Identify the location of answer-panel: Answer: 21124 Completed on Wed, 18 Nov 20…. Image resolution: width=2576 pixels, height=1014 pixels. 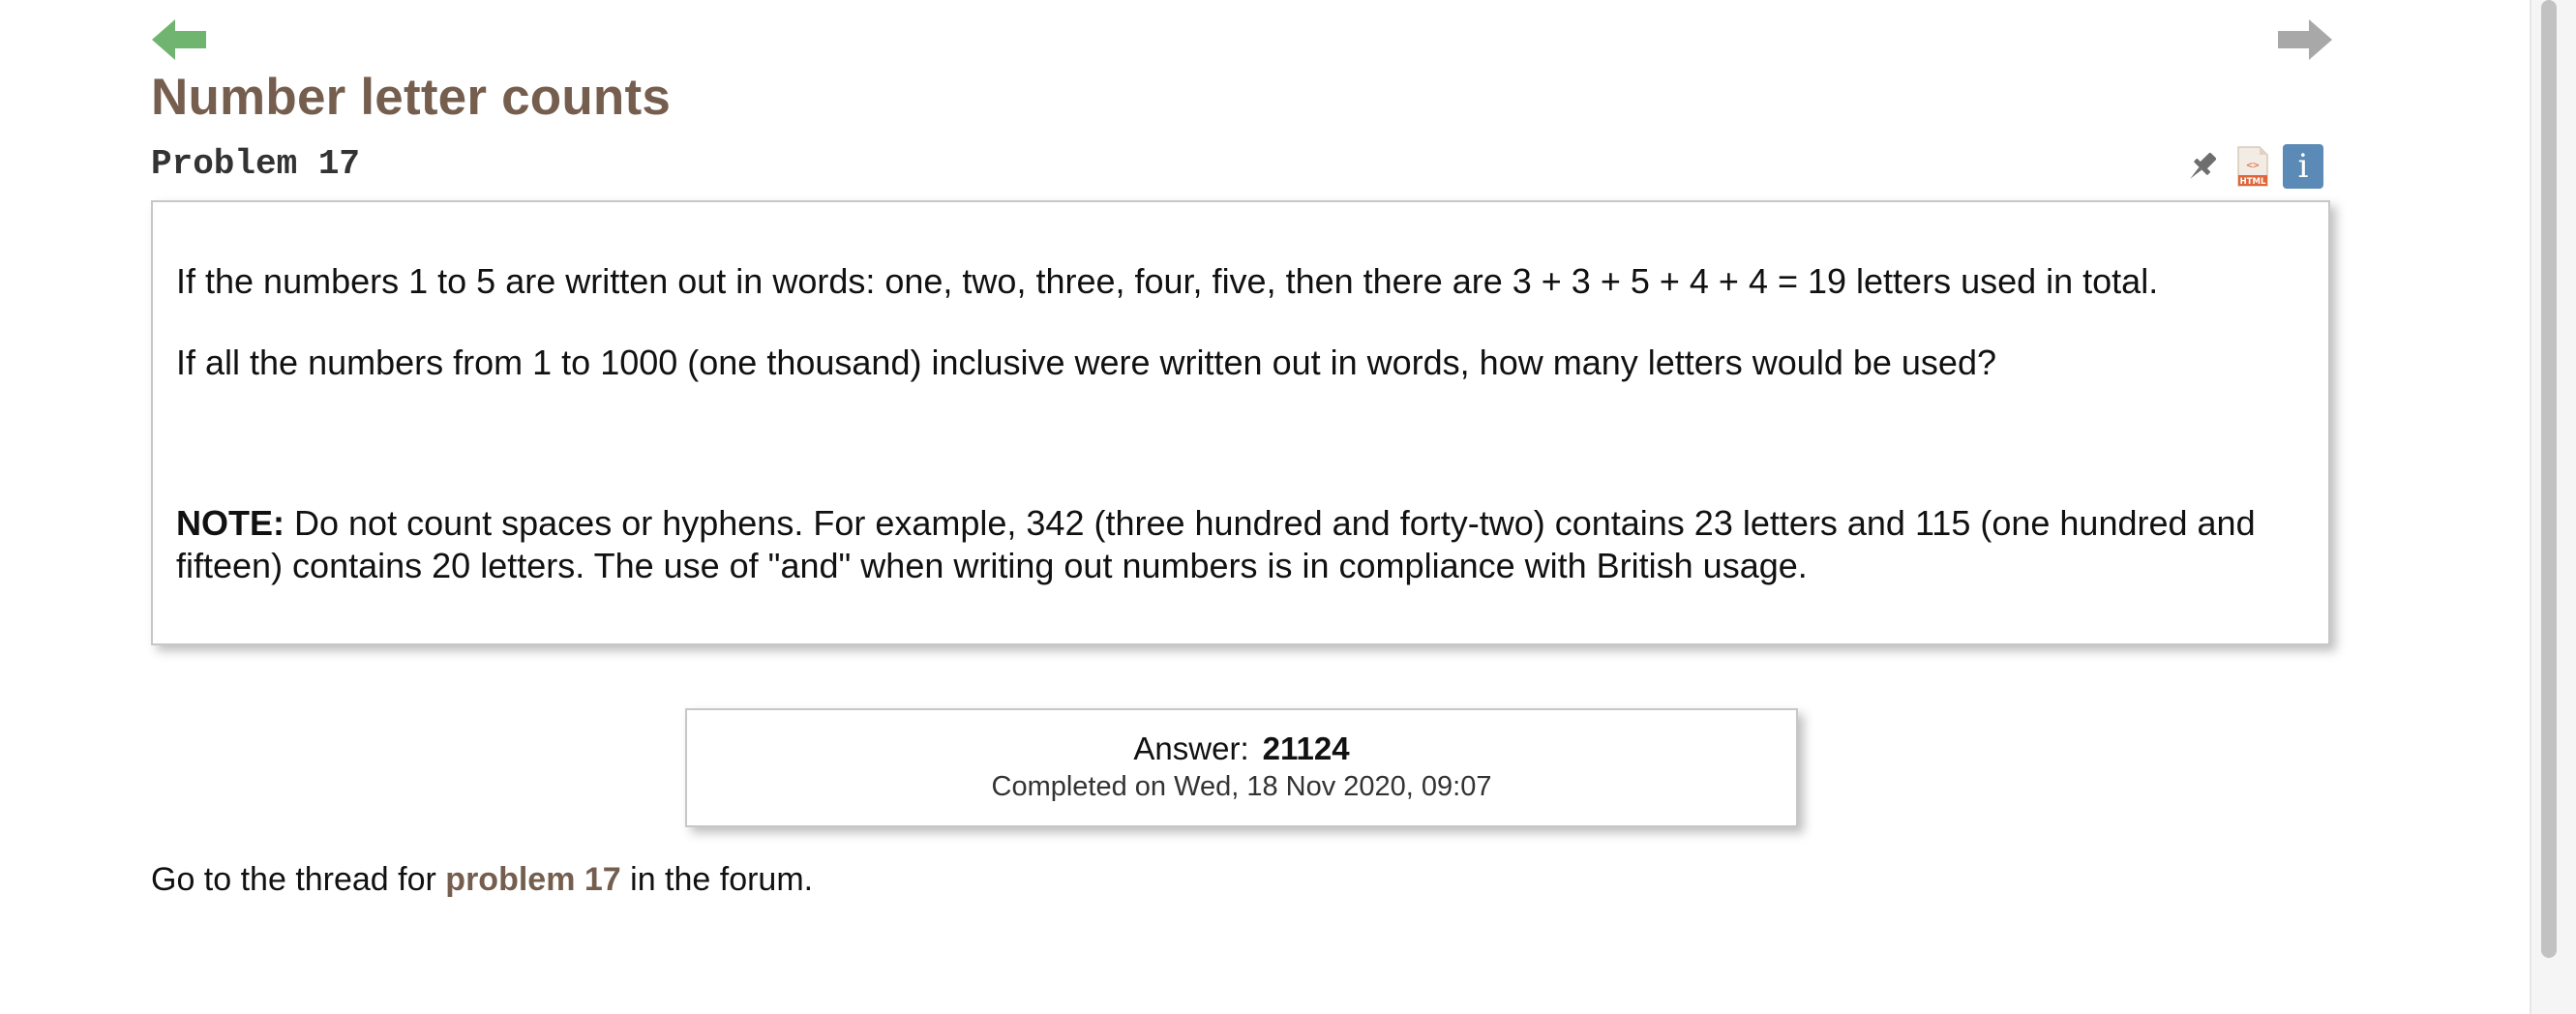
(1241, 767).